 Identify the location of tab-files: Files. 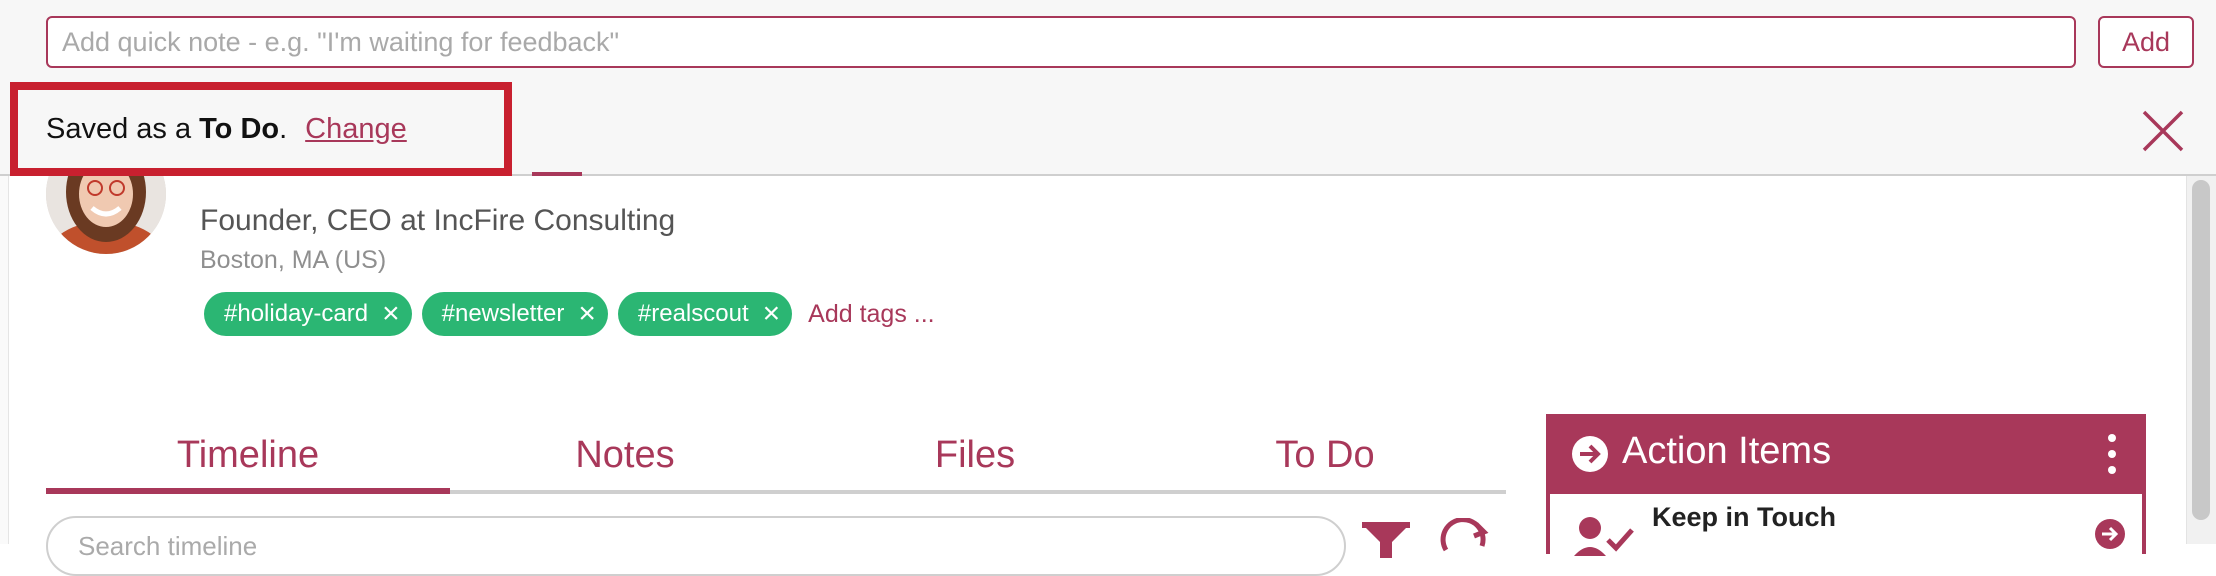
(975, 455).